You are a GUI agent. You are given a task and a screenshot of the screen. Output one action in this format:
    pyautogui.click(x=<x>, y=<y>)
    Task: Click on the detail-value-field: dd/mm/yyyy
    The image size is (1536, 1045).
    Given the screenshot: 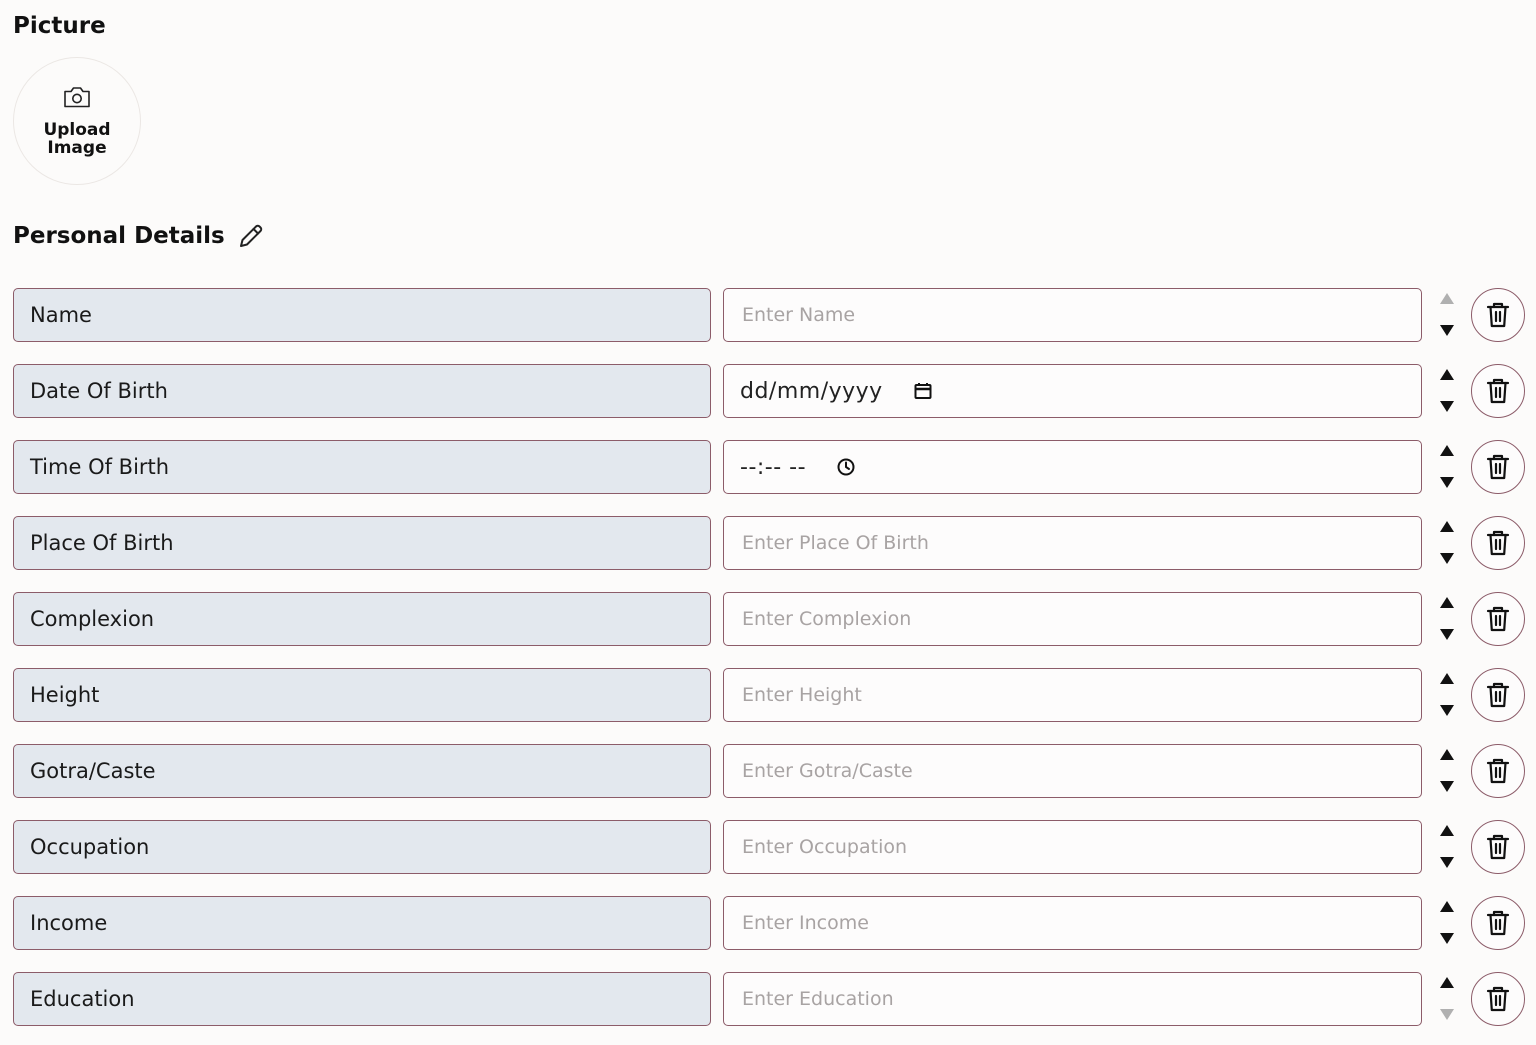 What is the action you would take?
    pyautogui.click(x=1072, y=391)
    